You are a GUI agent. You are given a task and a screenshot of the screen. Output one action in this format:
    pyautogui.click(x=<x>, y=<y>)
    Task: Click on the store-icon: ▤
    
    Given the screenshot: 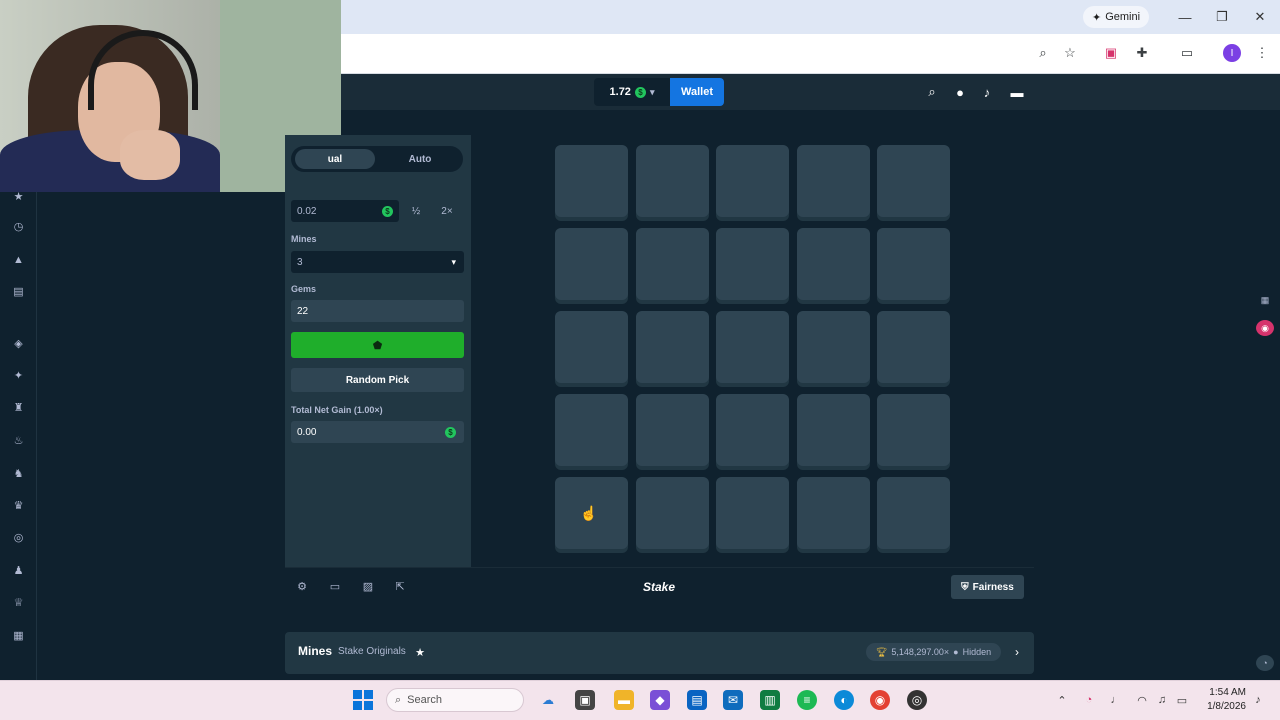 What is the action you would take?
    pyautogui.click(x=697, y=700)
    